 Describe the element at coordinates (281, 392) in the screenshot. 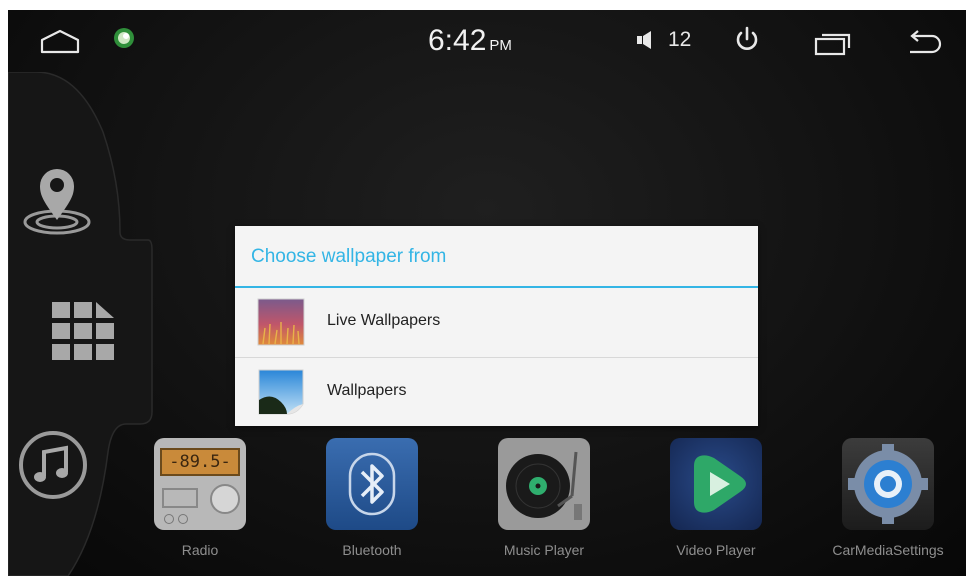

I see `wallpapers-icon` at that location.